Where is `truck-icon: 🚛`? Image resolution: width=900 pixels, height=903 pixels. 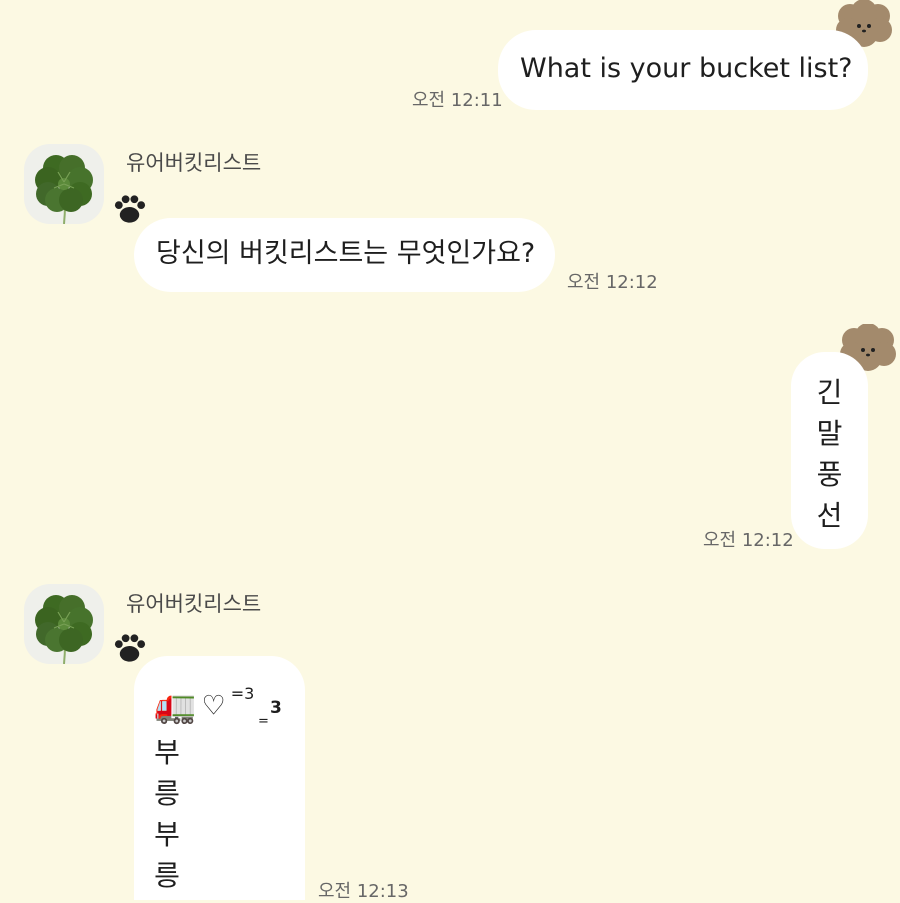 truck-icon: 🚛 is located at coordinates (175, 706).